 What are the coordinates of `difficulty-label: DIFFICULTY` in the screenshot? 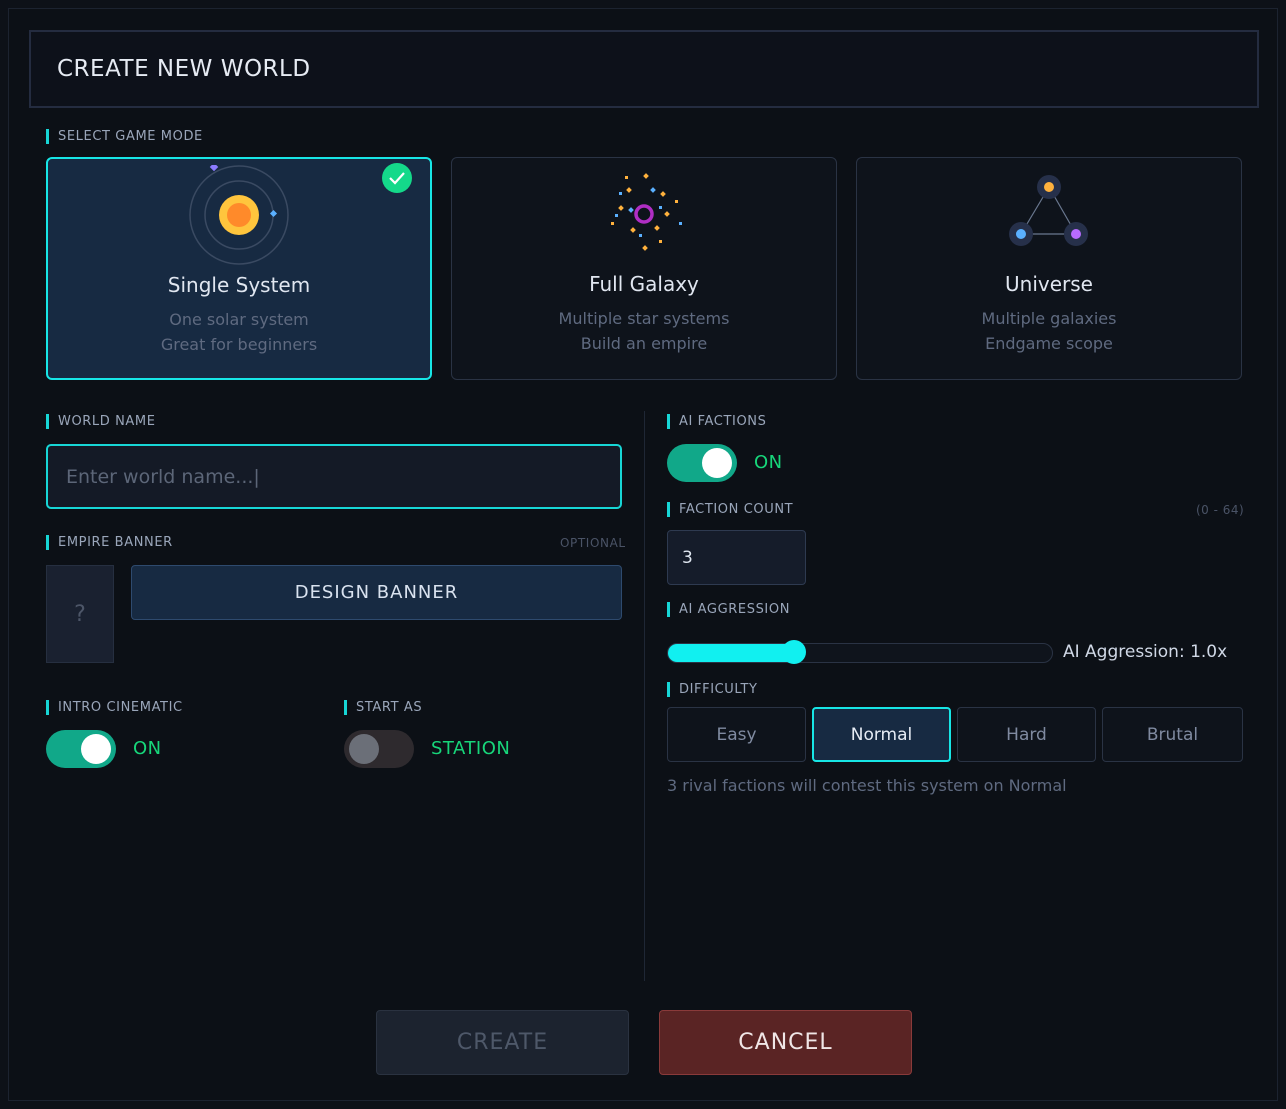 It's located at (712, 689).